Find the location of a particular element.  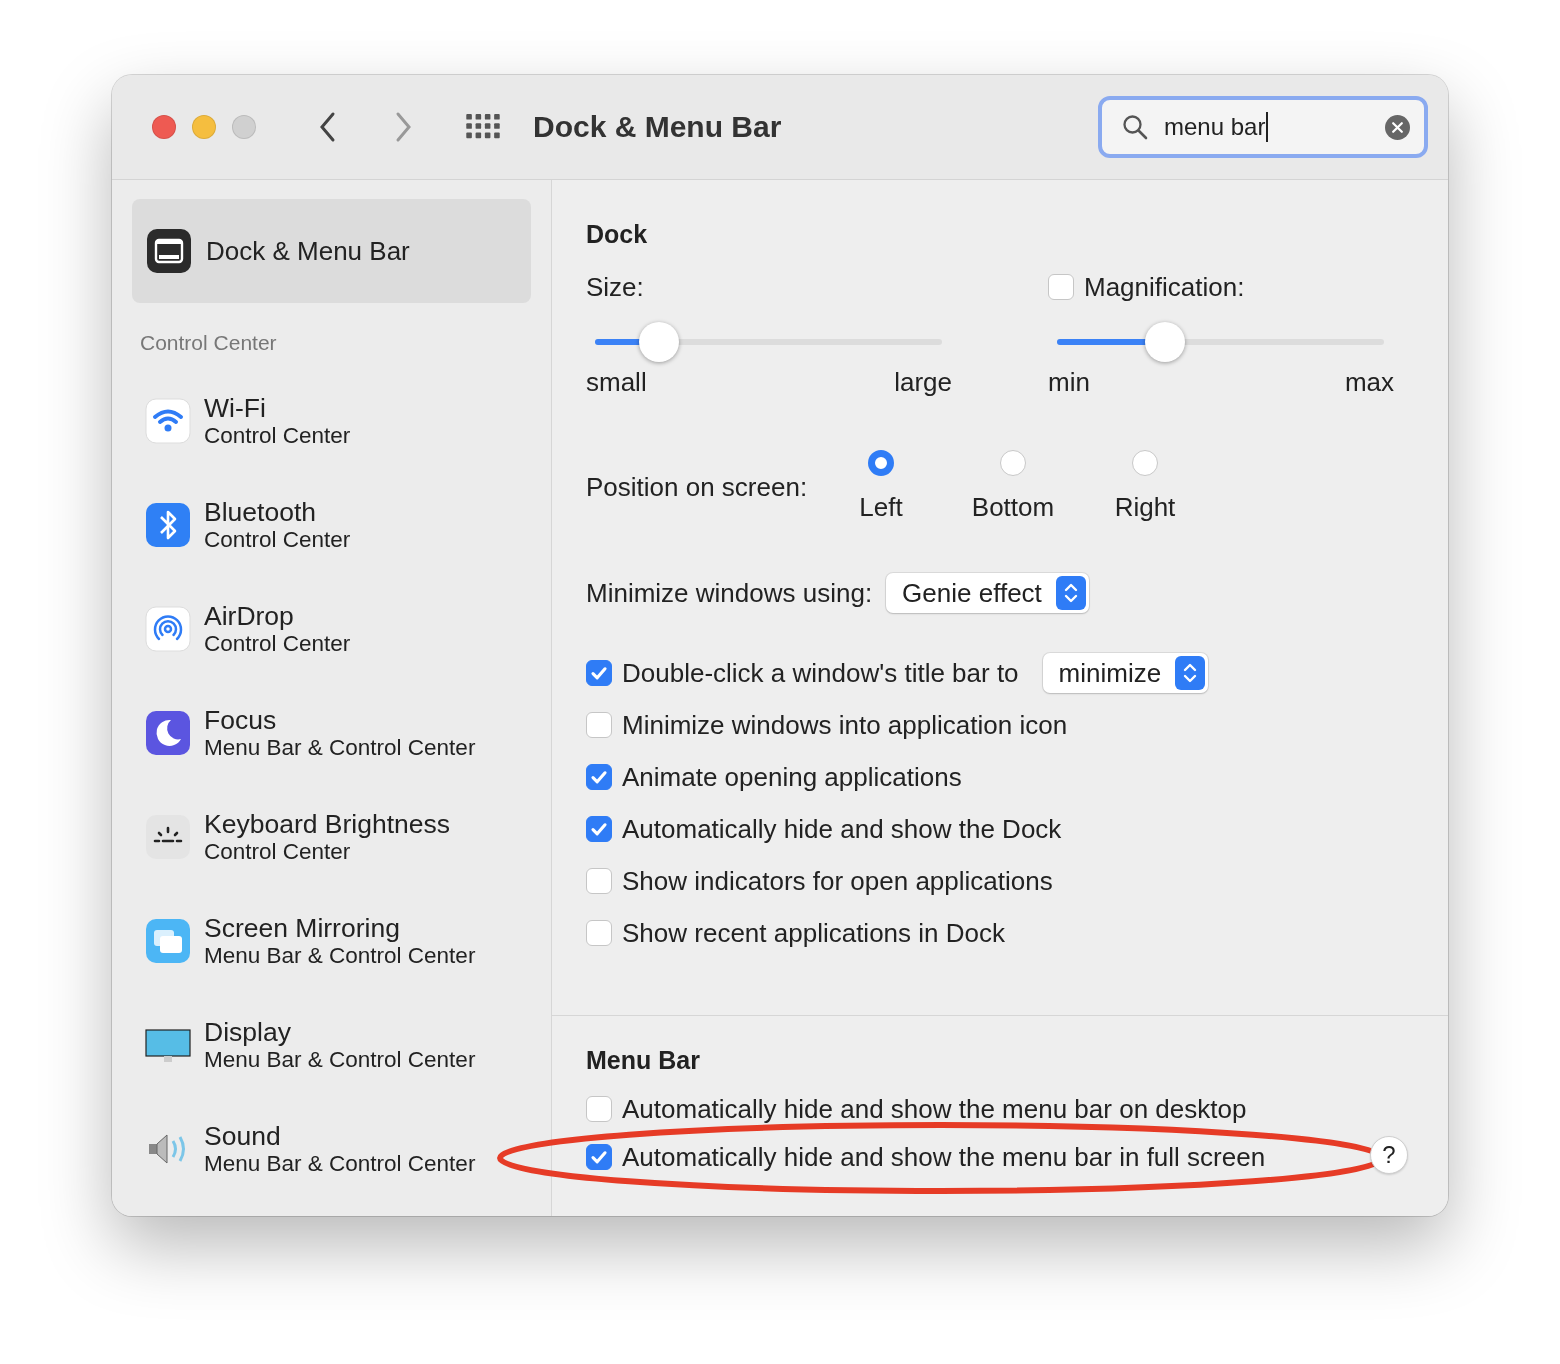

sidebar-item-title: Focus is located at coordinates (340, 720).